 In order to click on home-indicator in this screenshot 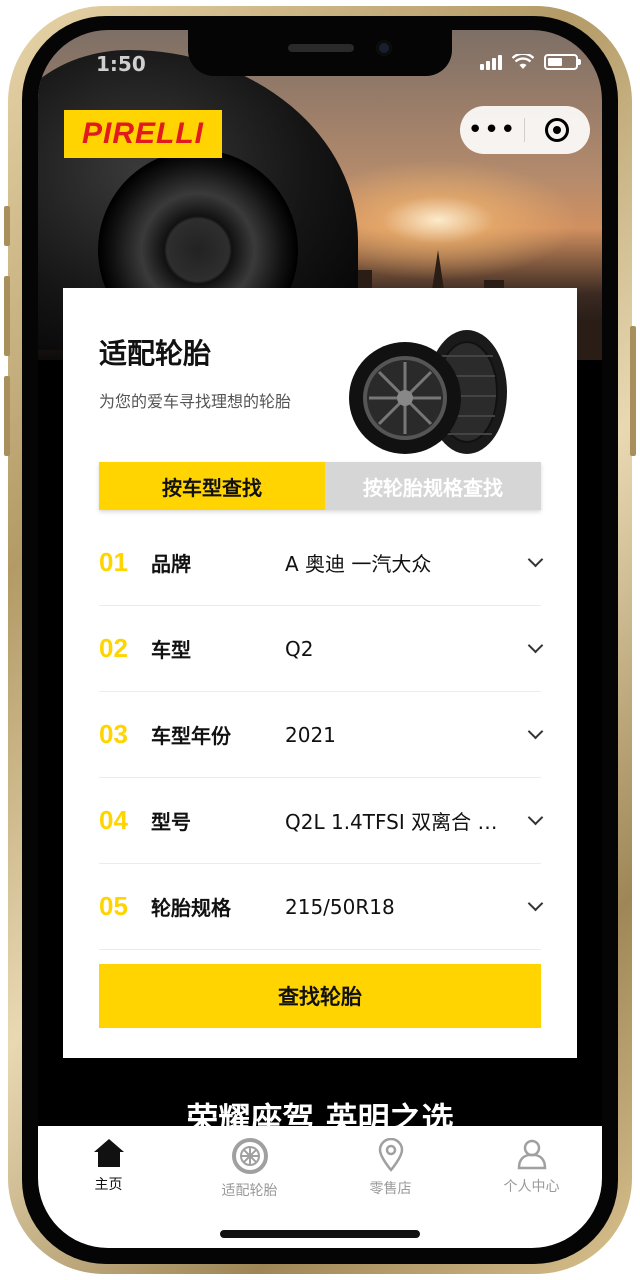, I will do `click(320, 1234)`.